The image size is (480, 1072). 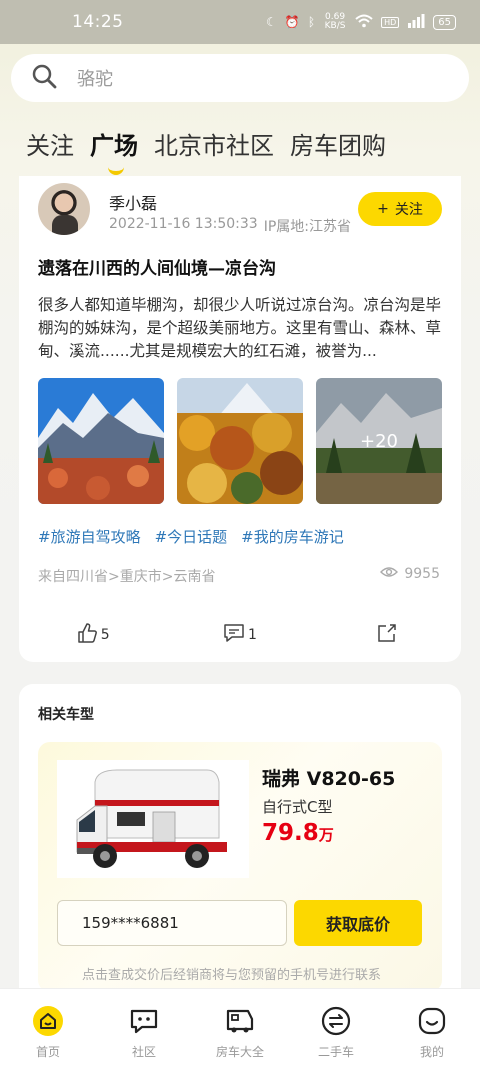 I want to click on post-actions: 5 1, so click(x=240, y=635).